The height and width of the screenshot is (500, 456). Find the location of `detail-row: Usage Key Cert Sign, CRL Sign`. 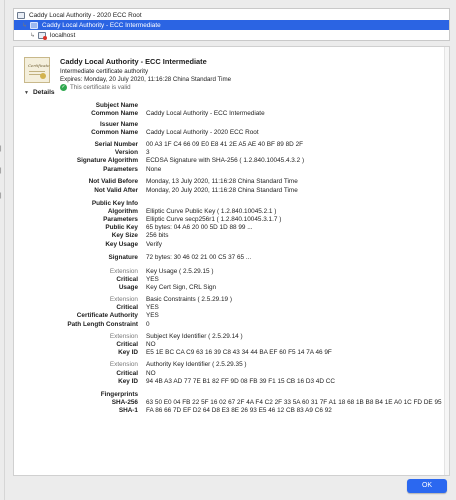

detail-row: Usage Key Cert Sign, CRL Sign is located at coordinates (229, 288).